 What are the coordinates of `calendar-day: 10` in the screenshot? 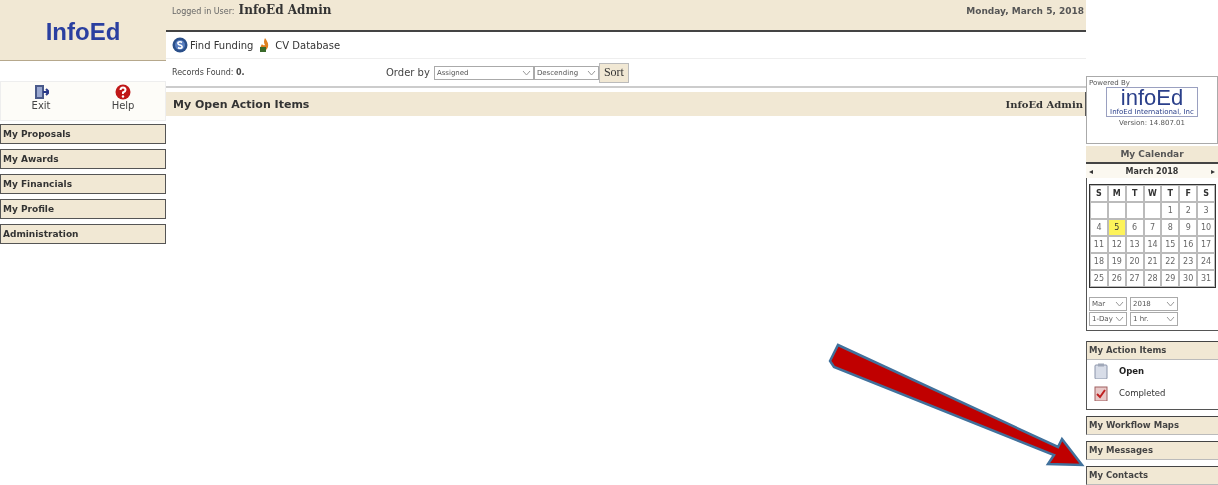 It's located at (1206, 227).